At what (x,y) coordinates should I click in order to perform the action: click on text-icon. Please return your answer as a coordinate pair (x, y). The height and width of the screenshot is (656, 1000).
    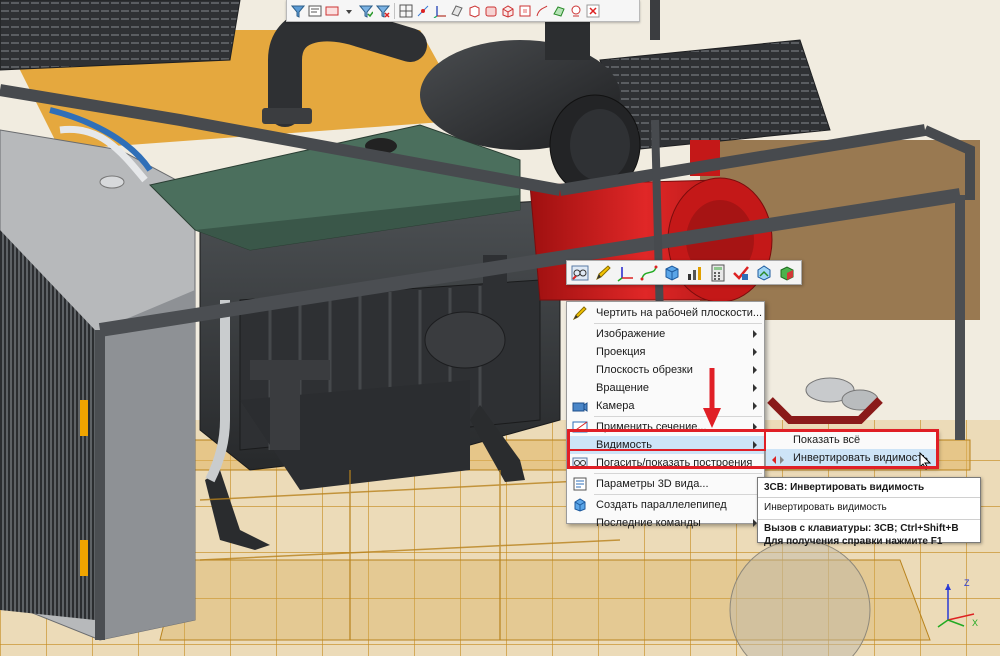
    Looking at the image, I should click on (576, 11).